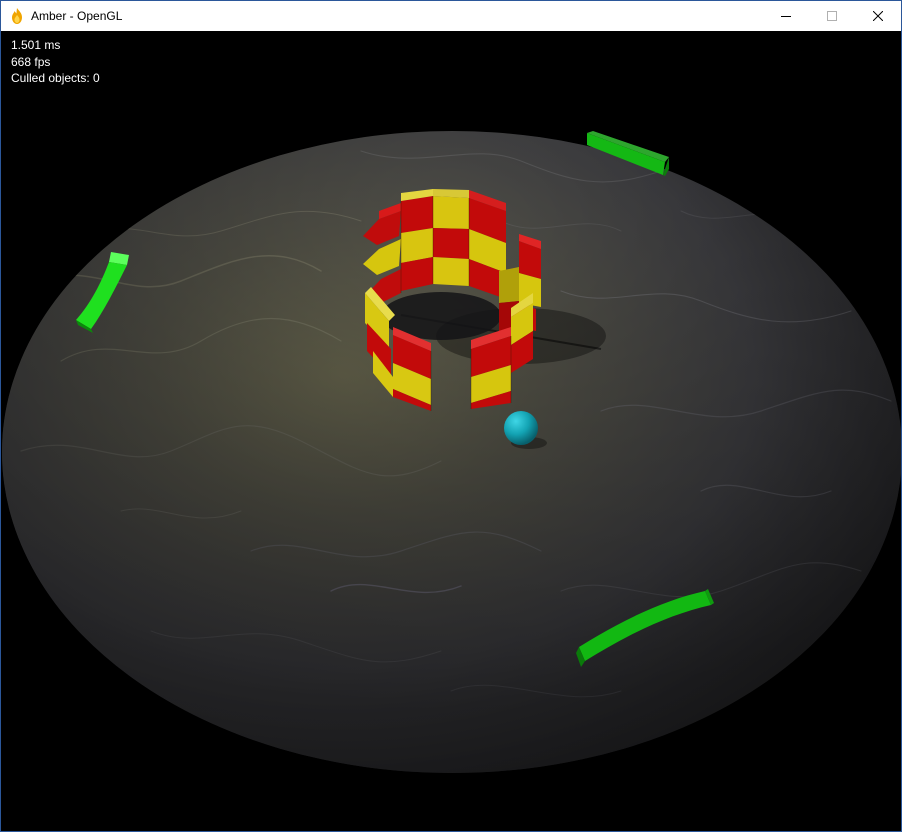 This screenshot has height=832, width=902. I want to click on minimize-button, so click(786, 16).